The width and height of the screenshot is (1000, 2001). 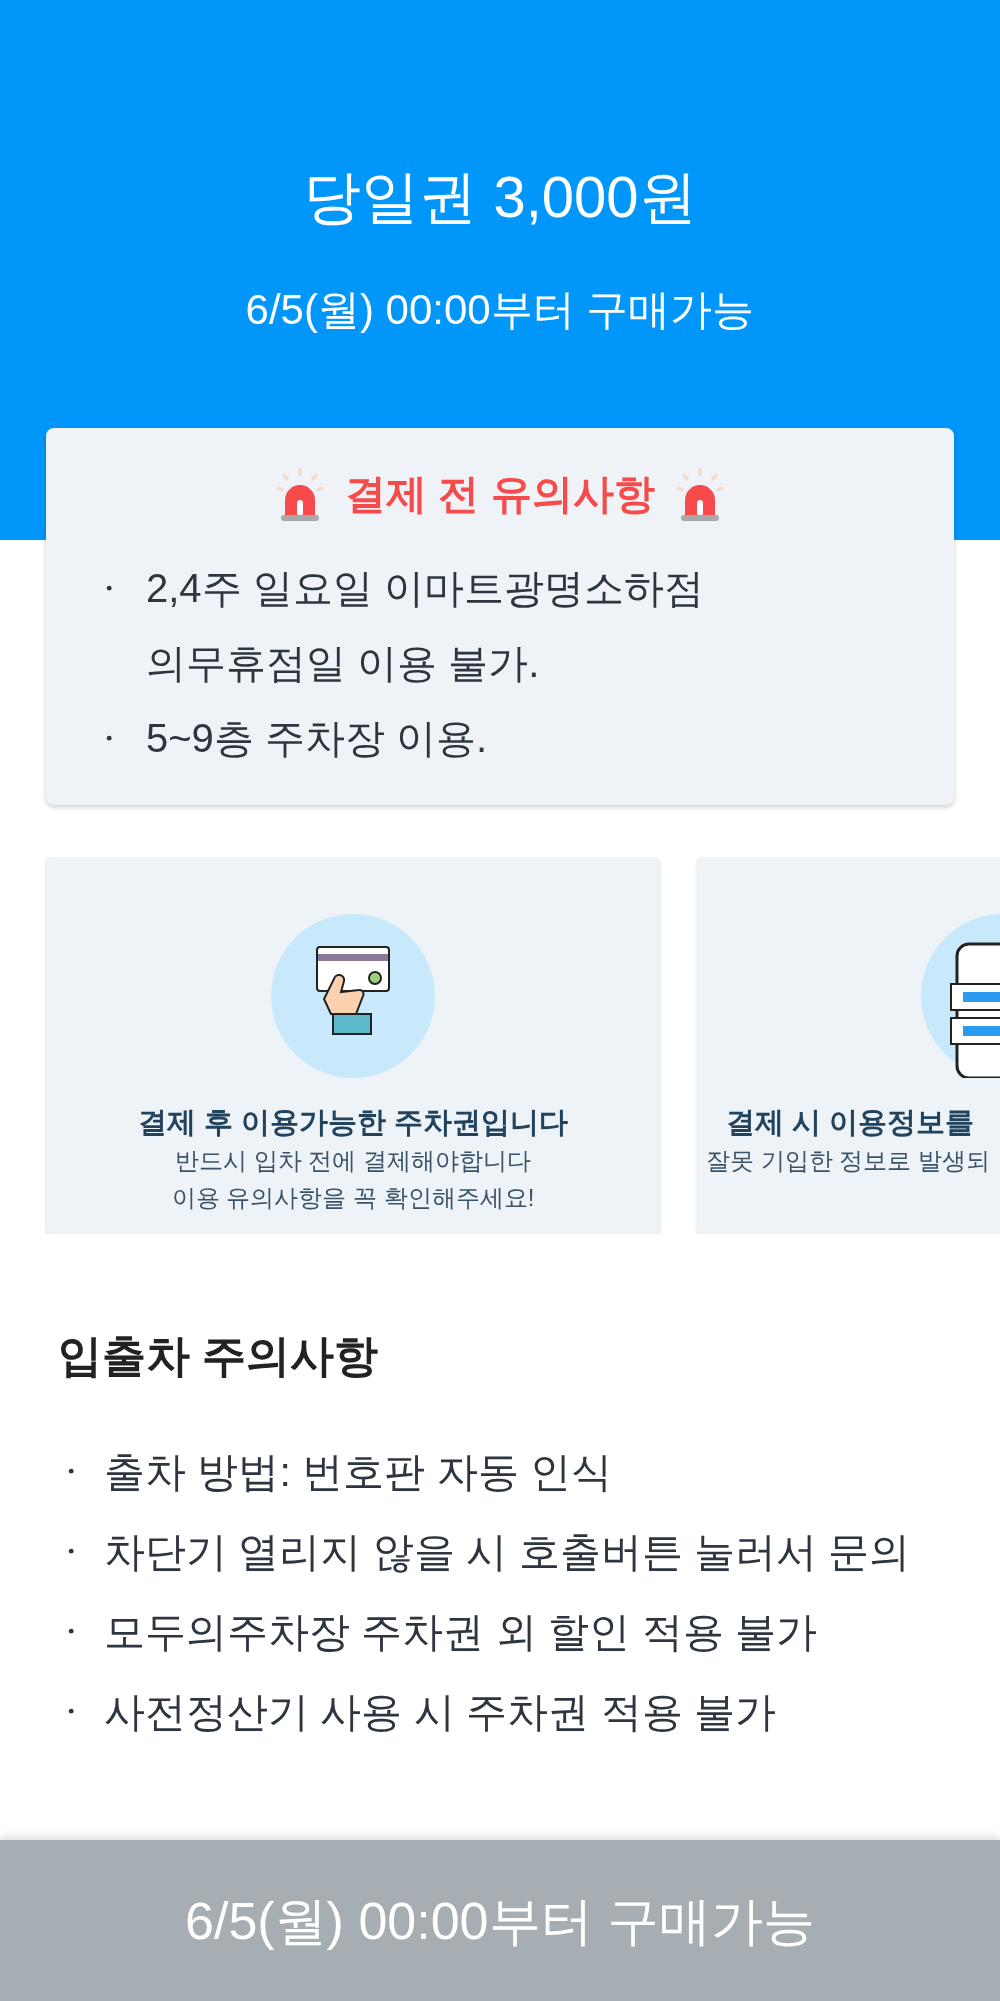 What do you see at coordinates (353, 996) in the screenshot?
I see `card-payment-icon` at bounding box center [353, 996].